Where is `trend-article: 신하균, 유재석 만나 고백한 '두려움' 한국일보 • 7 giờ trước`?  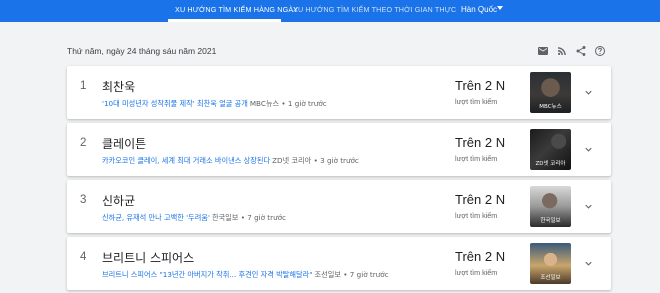 trend-article: 신하균, 유재석 만나 고백한 '두려움' 한국일보 • 7 giờ trước is located at coordinates (194, 218).